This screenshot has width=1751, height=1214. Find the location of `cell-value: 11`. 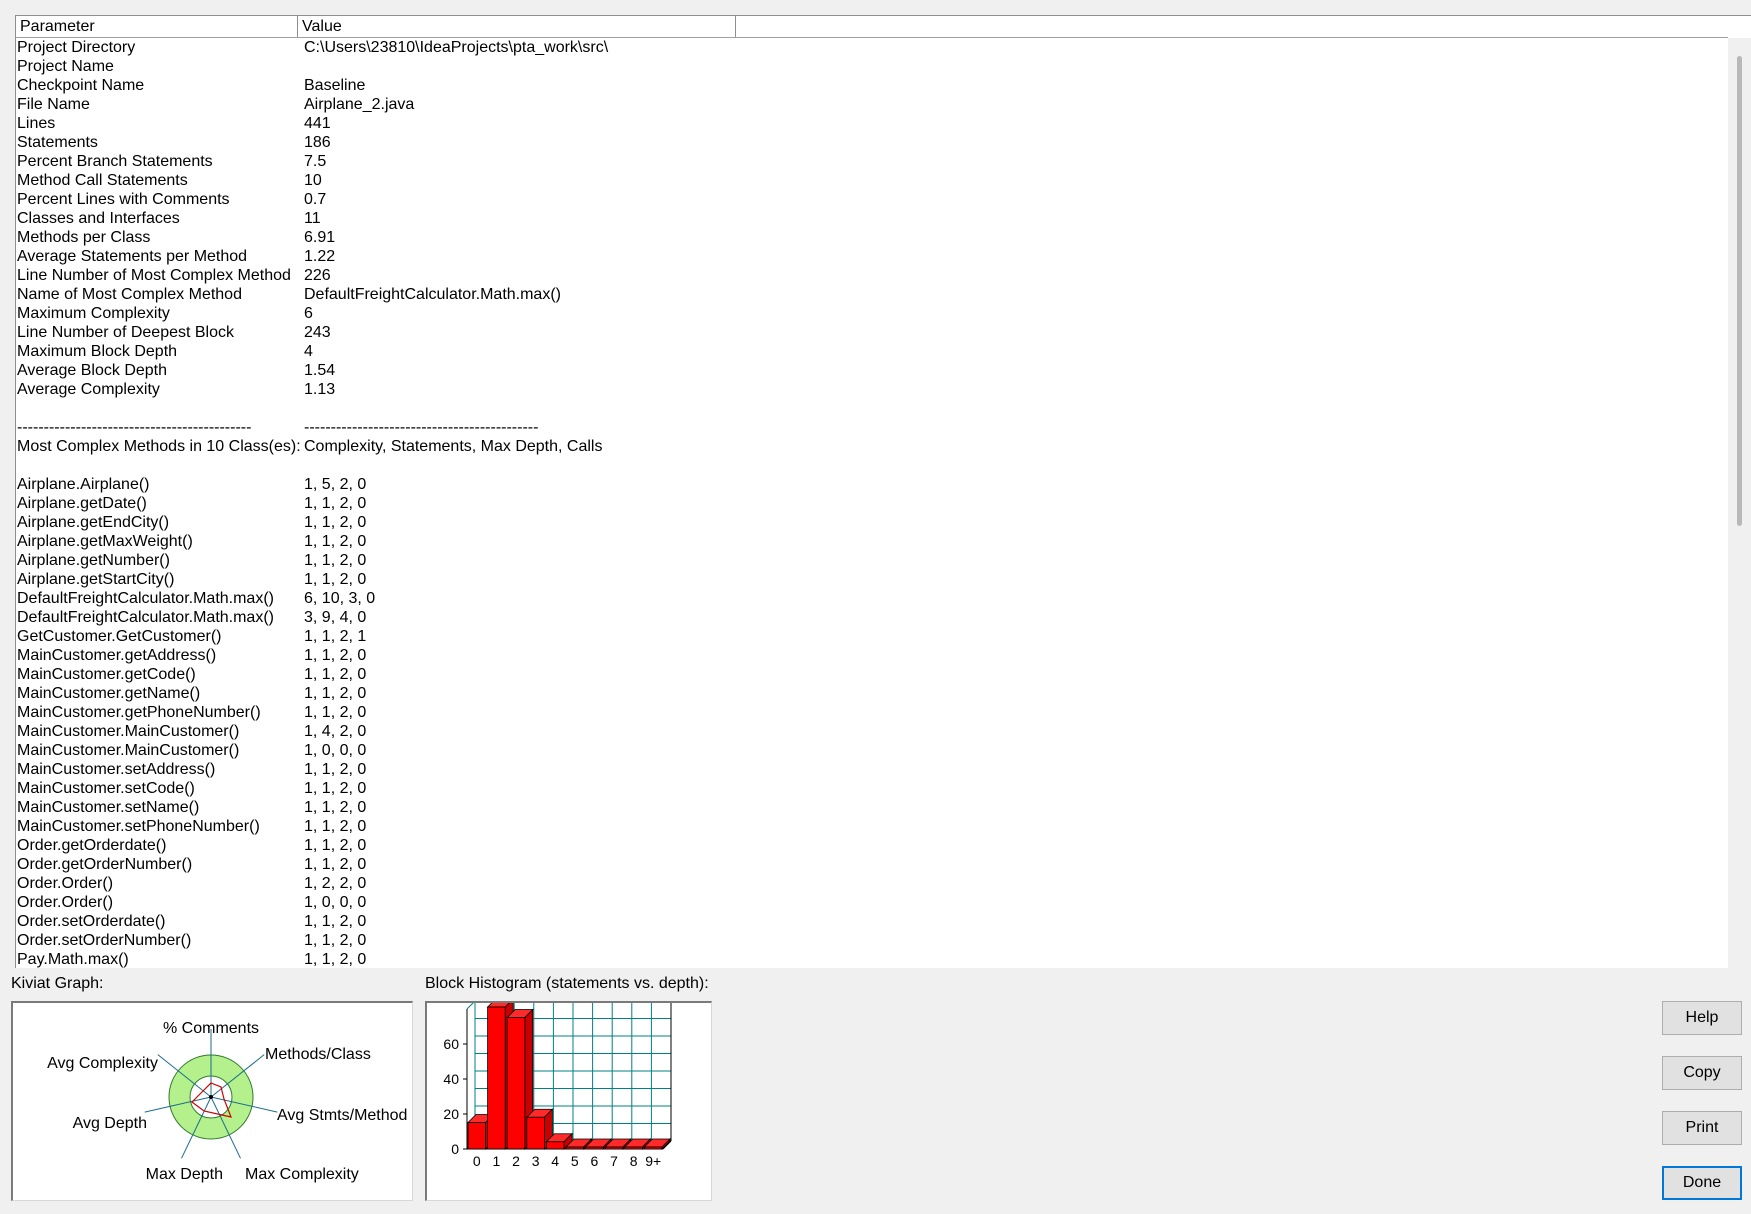

cell-value: 11 is located at coordinates (312, 218).